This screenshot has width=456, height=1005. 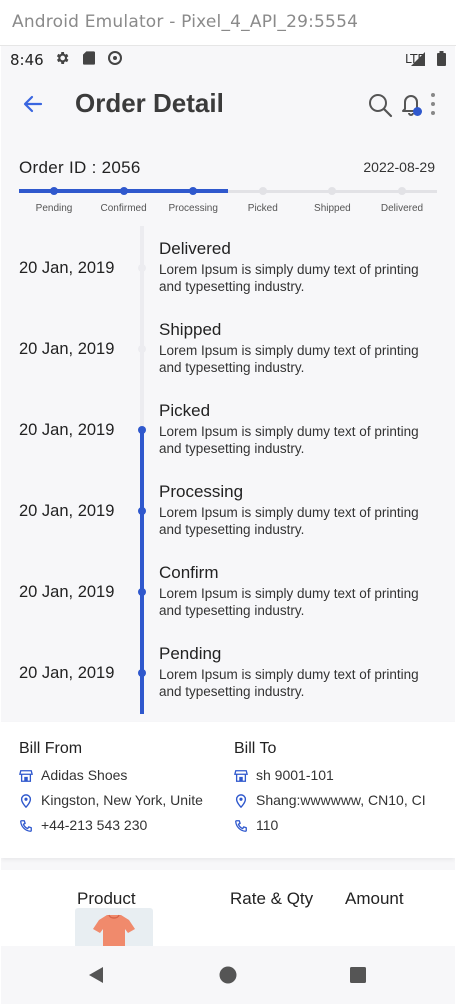 What do you see at coordinates (80, 167) in the screenshot?
I see `order-id: Order ID : 2056` at bounding box center [80, 167].